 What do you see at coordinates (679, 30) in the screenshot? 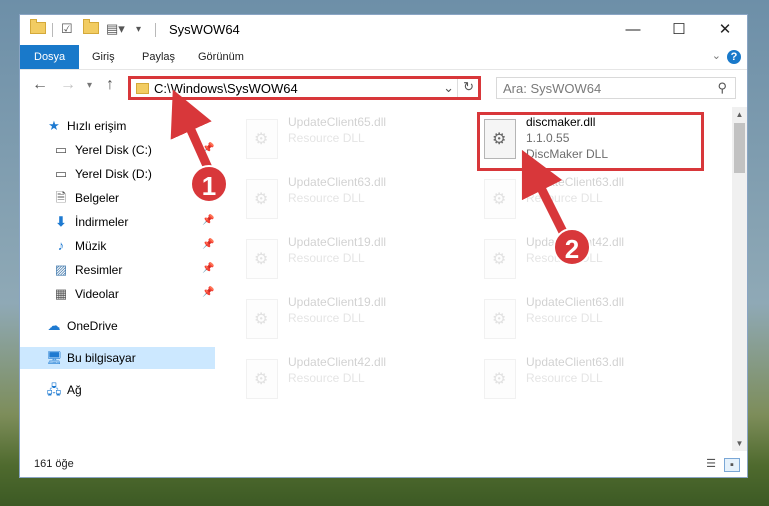
I see `maximize-icon: ☐` at bounding box center [679, 30].